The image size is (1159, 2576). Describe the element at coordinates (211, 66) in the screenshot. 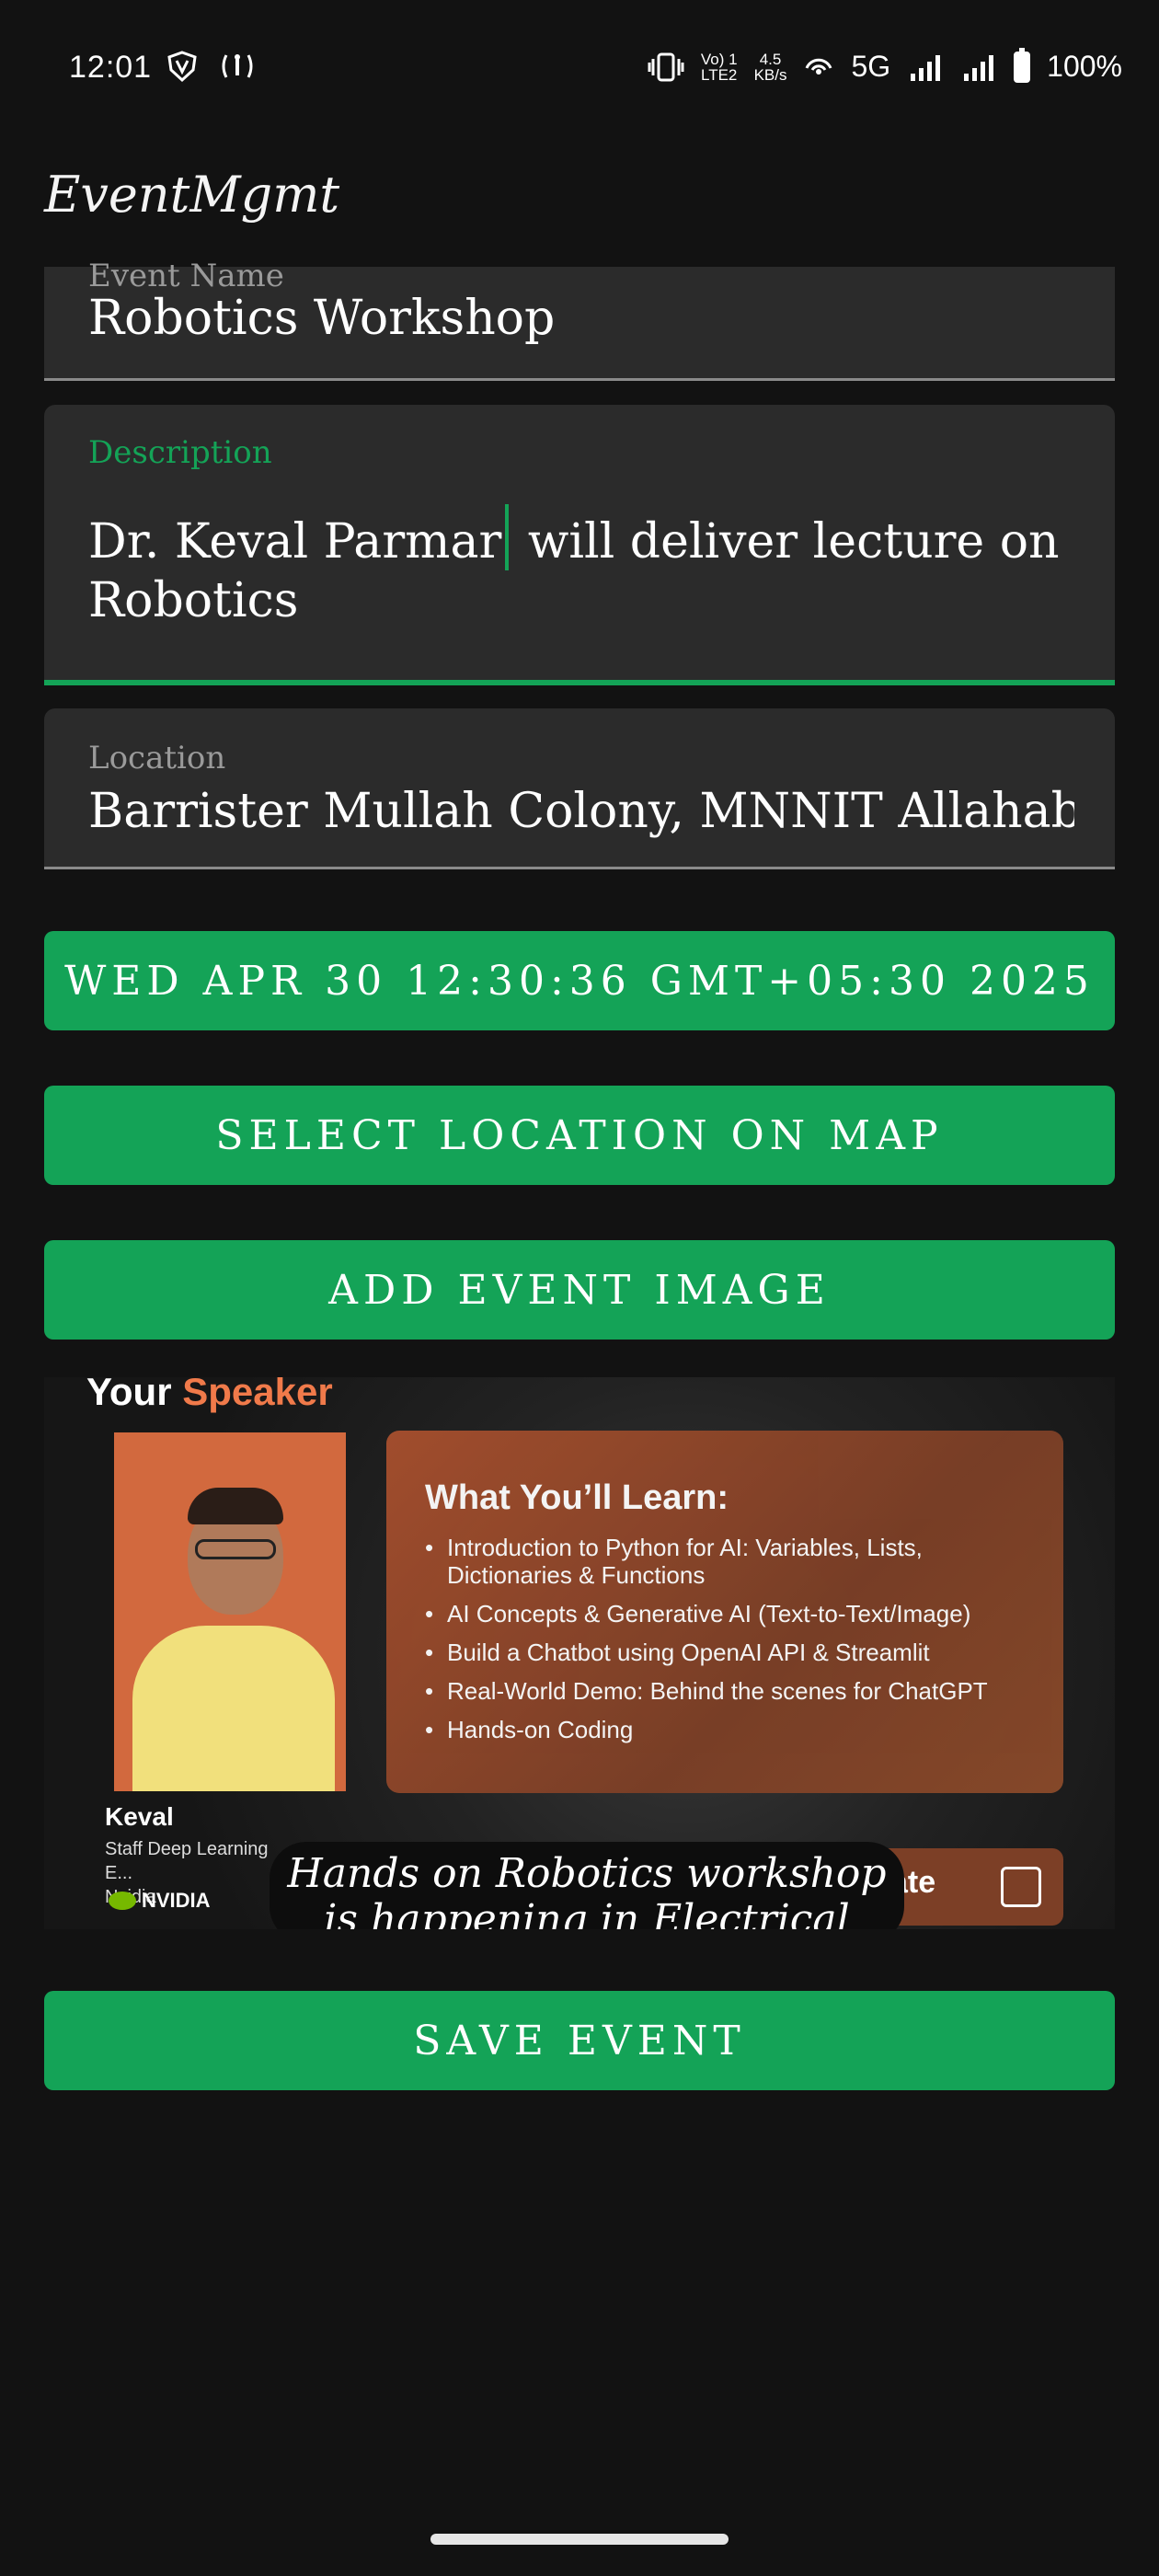

I see `status-left-icons` at that location.